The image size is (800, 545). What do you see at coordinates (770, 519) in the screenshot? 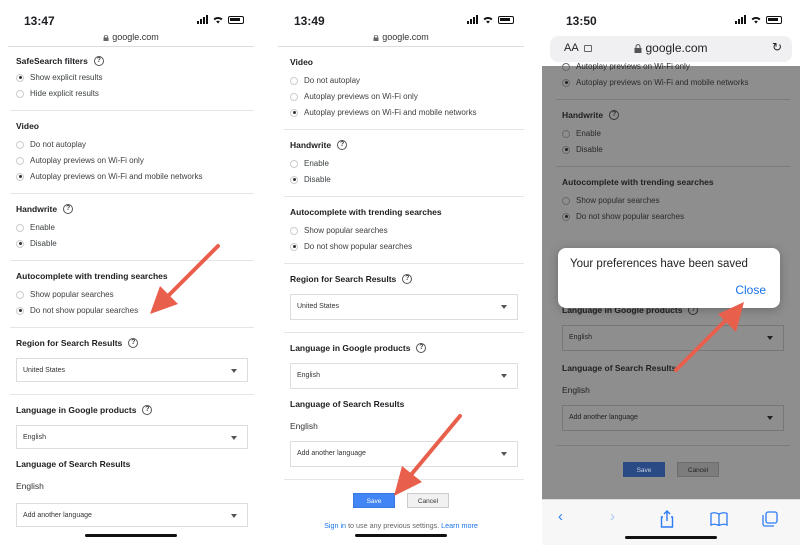
I see `tabs-icon` at bounding box center [770, 519].